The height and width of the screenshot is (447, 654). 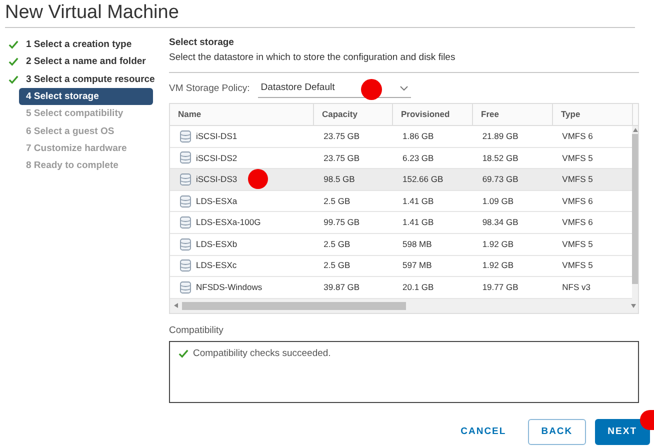 What do you see at coordinates (401, 159) in the screenshot?
I see `table-row: iSCSI-DS2 23.75 GB 6.23 GB 18.52 GB VMFS 5` at bounding box center [401, 159].